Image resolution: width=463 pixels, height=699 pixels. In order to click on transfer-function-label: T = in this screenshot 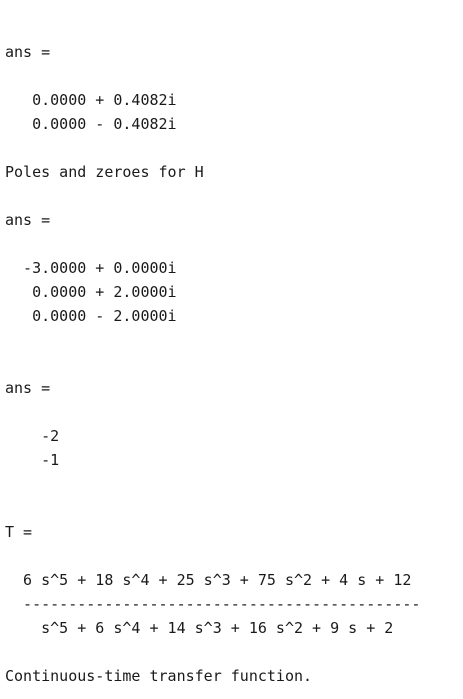, I will do `click(19, 532)`.